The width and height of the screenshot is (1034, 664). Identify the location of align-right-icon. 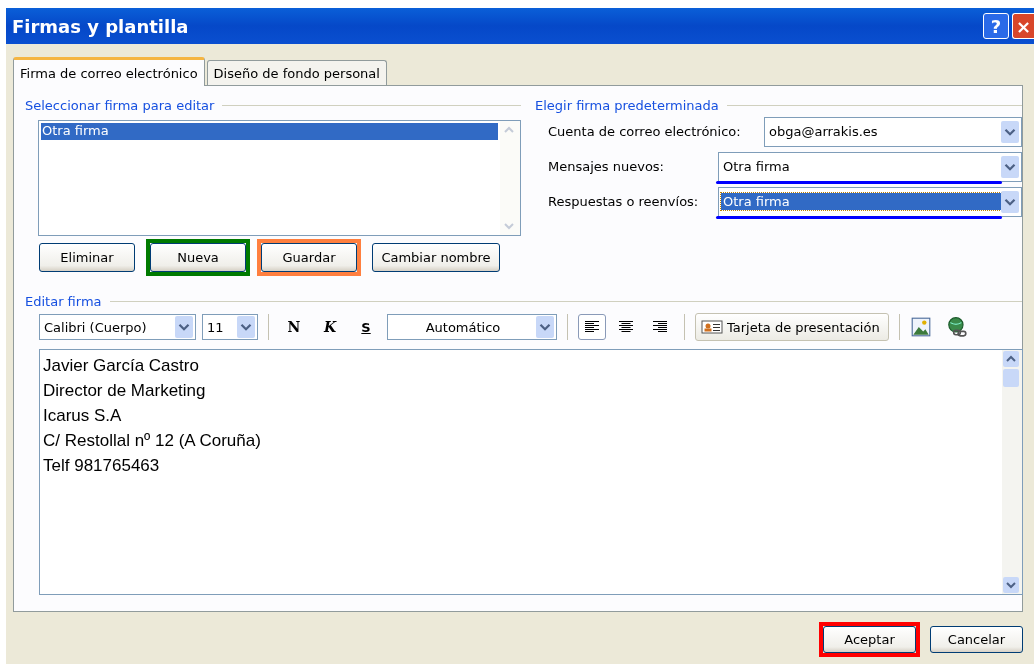
(660, 327).